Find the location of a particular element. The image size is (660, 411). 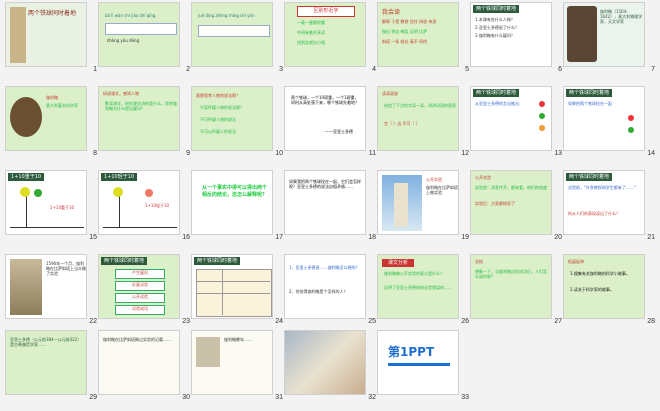

slide-thumbnail: 研读课文，感知人物 默读课文，研究课文讲的是什么，思考伽利略为什么提出疑问？ 9 is located at coordinates (145, 125).